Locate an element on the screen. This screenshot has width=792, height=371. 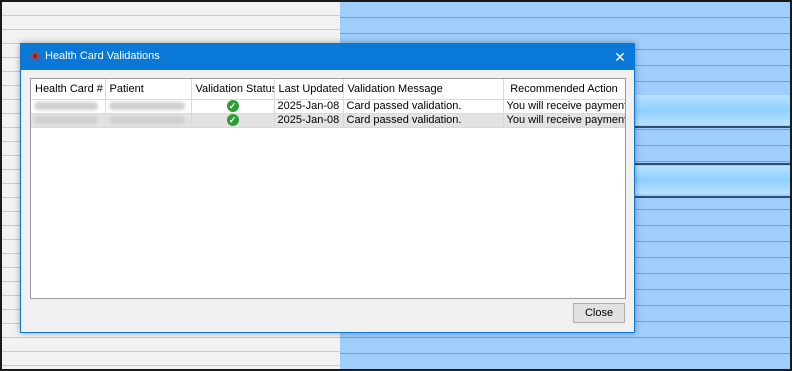
close-button: Close is located at coordinates (599, 313).